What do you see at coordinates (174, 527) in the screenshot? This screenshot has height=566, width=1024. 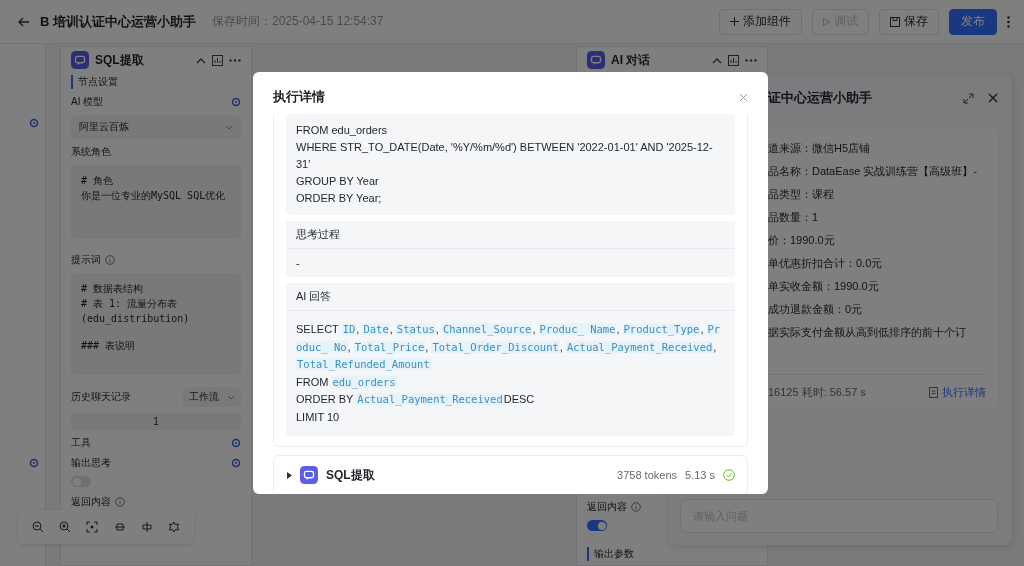 I see `settings-icon` at bounding box center [174, 527].